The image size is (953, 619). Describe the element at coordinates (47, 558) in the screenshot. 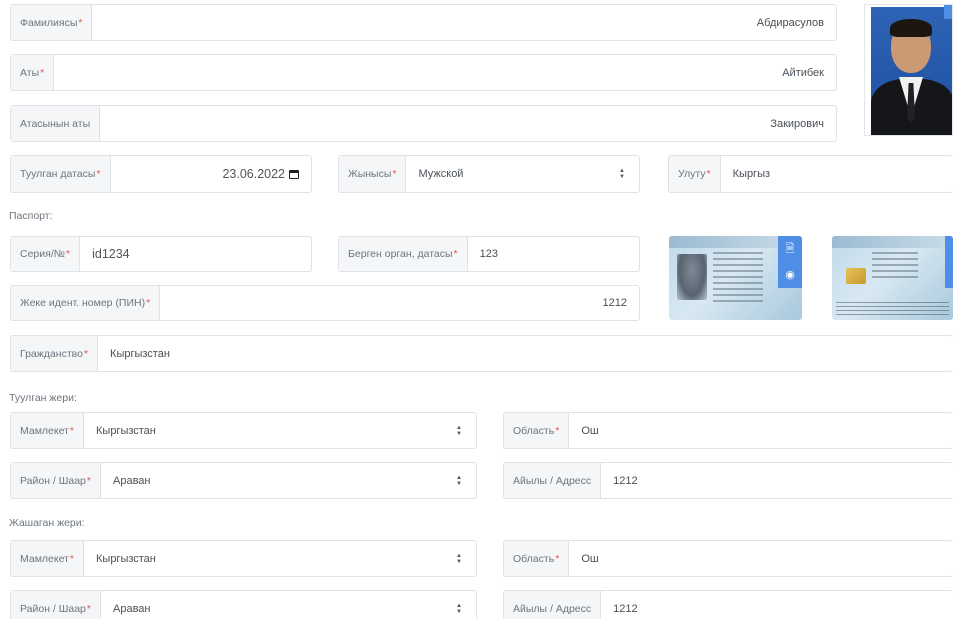

I see `residence-country-label: Мамлекет *` at that location.